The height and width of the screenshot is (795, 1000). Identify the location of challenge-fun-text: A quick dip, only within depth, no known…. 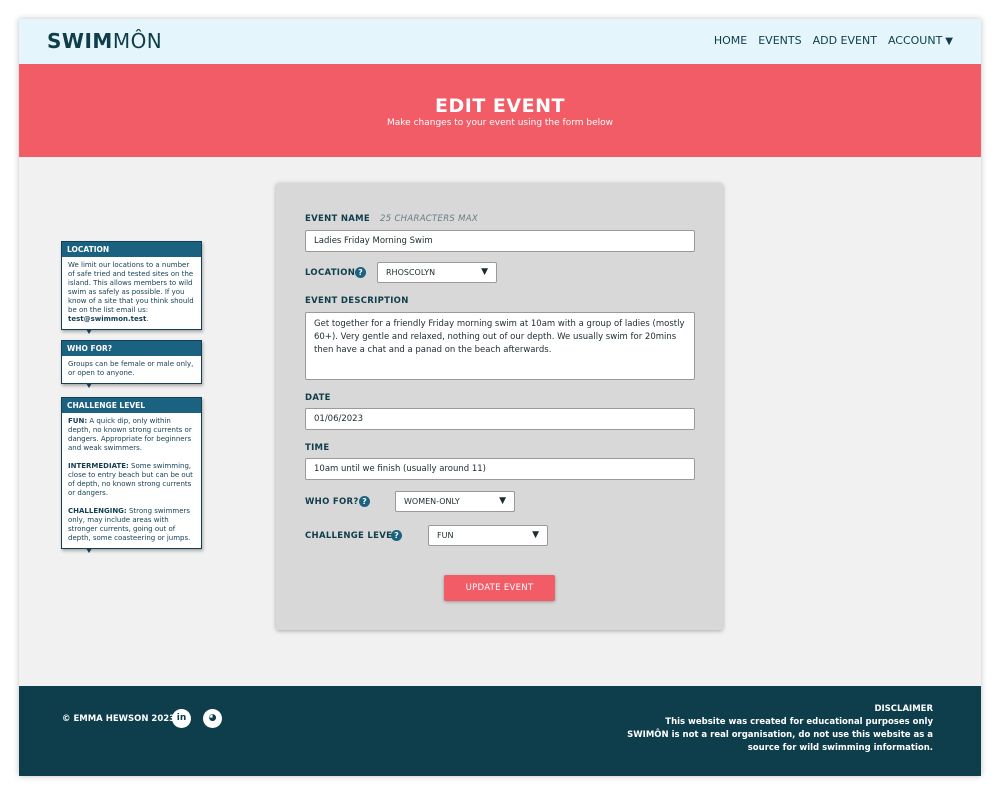
(130, 434).